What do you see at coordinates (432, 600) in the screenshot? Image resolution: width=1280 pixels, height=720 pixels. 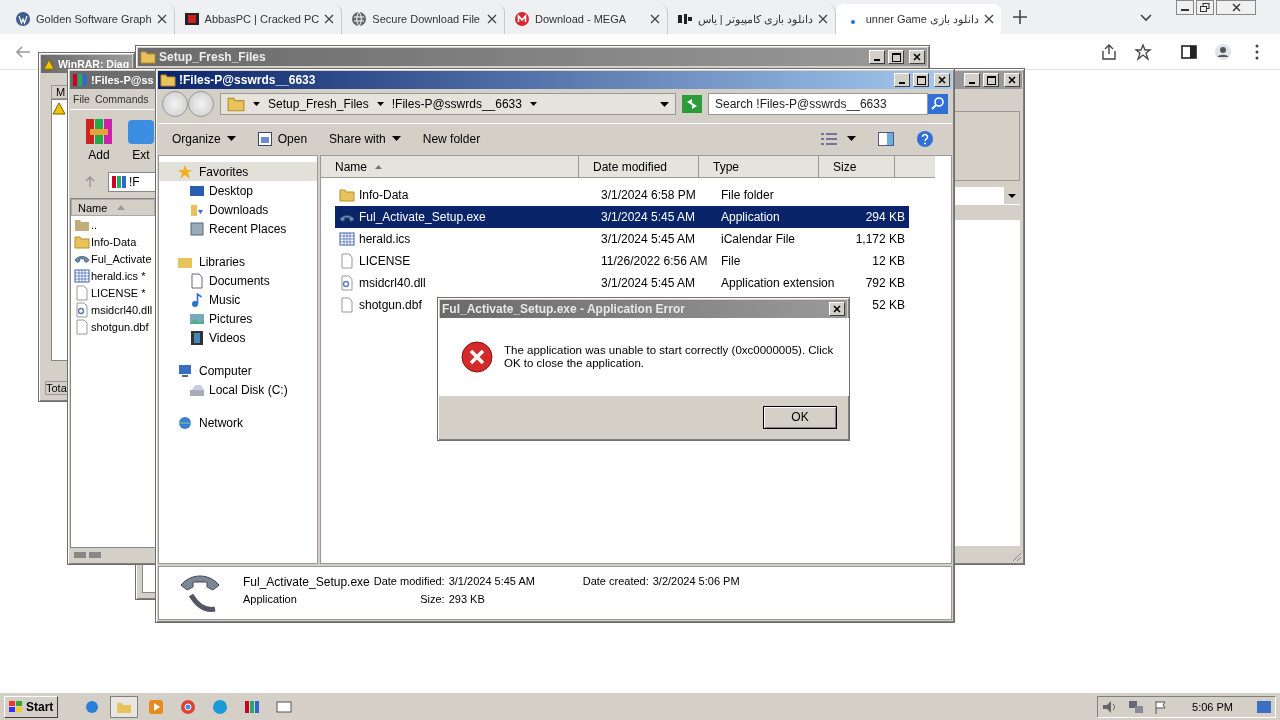 I see `details-label: Size:` at bounding box center [432, 600].